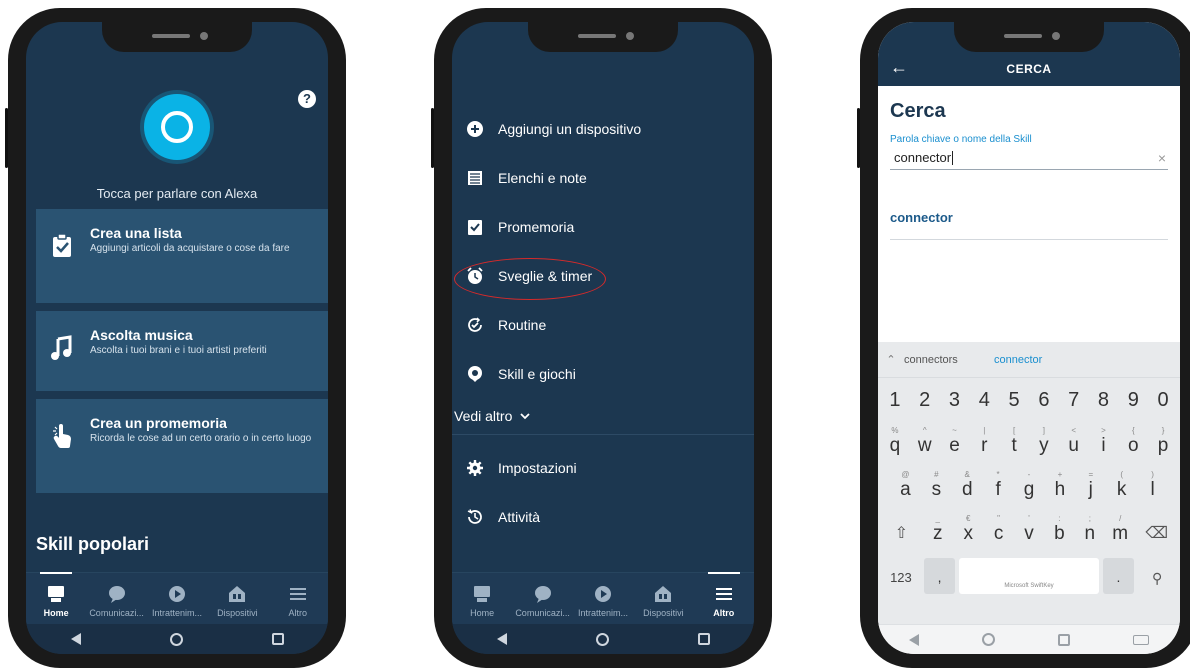 This screenshot has height=671, width=1190. What do you see at coordinates (724, 613) in the screenshot?
I see `tab-label: Altro` at bounding box center [724, 613].